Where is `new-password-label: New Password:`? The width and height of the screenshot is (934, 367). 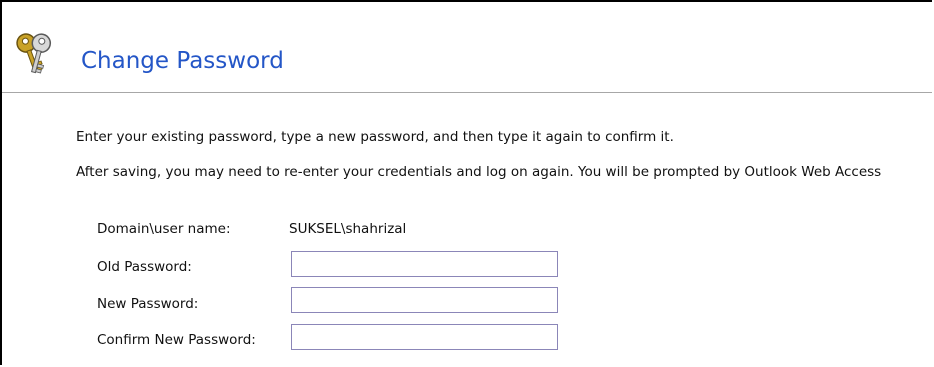 new-password-label: New Password: is located at coordinates (148, 304).